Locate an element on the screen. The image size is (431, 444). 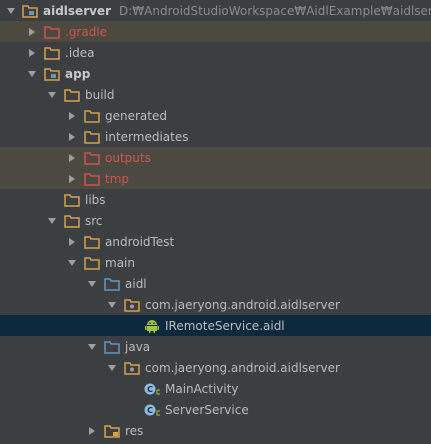
folder-label: aidl is located at coordinates (136, 283).